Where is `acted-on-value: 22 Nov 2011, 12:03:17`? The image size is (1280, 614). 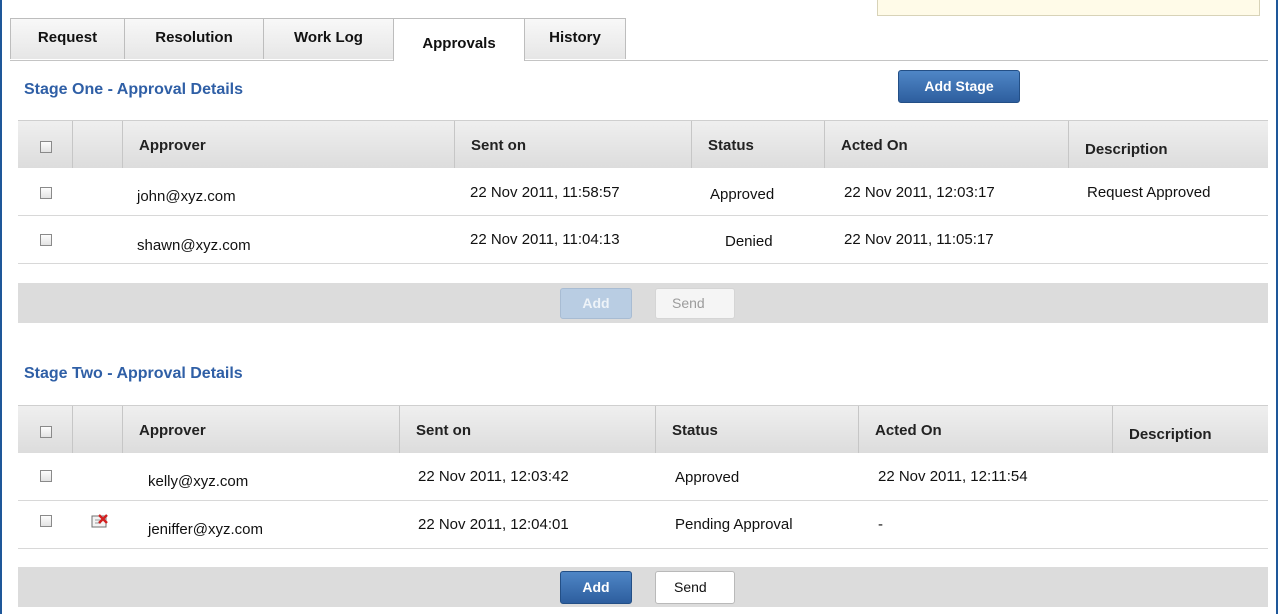
acted-on-value: 22 Nov 2011, 12:03:17 is located at coordinates (919, 192).